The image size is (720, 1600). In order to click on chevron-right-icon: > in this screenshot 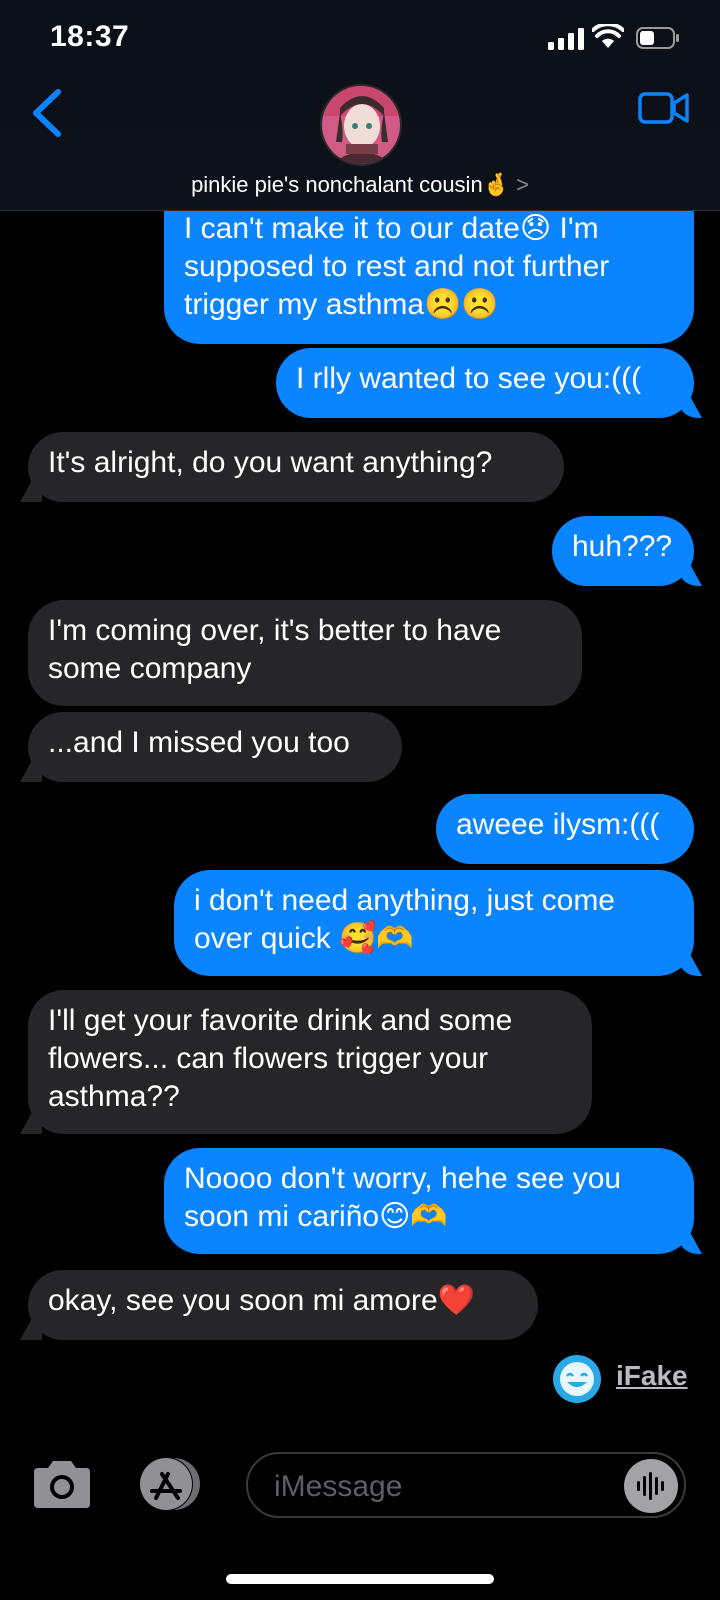, I will do `click(522, 184)`.